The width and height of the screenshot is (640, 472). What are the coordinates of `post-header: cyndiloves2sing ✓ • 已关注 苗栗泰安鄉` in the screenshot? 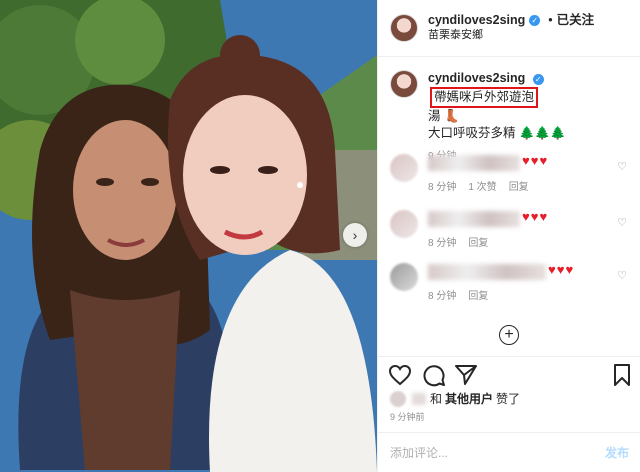 It's located at (509, 28).